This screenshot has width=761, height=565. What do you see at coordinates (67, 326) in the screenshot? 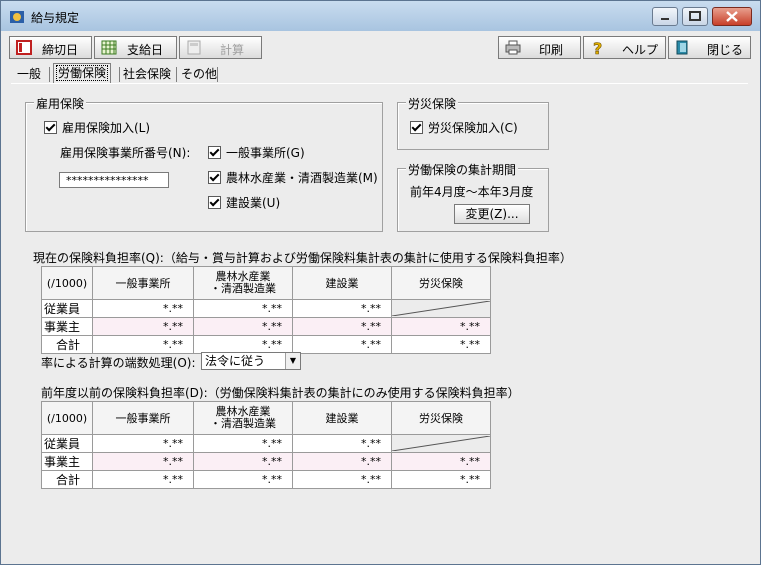
I see `row-label-employer: 事業主` at bounding box center [67, 326].